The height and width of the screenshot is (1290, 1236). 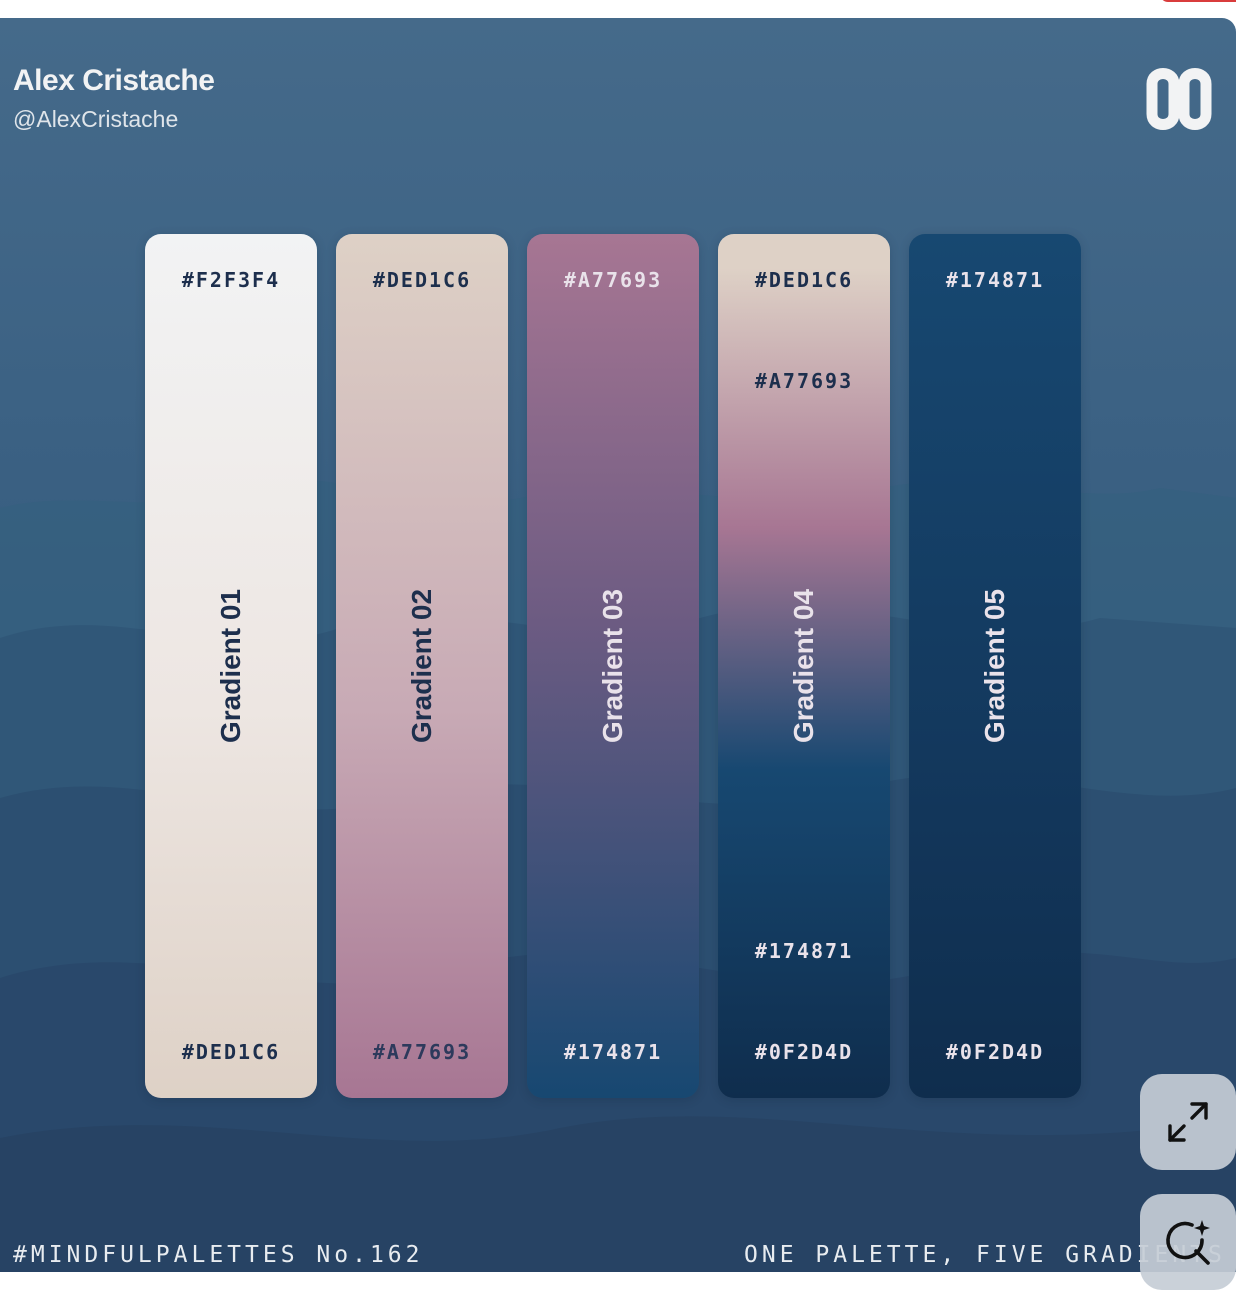 I want to click on gradient-swatch-03: #A77693 Gradient 03 #174871, so click(x=613, y=666).